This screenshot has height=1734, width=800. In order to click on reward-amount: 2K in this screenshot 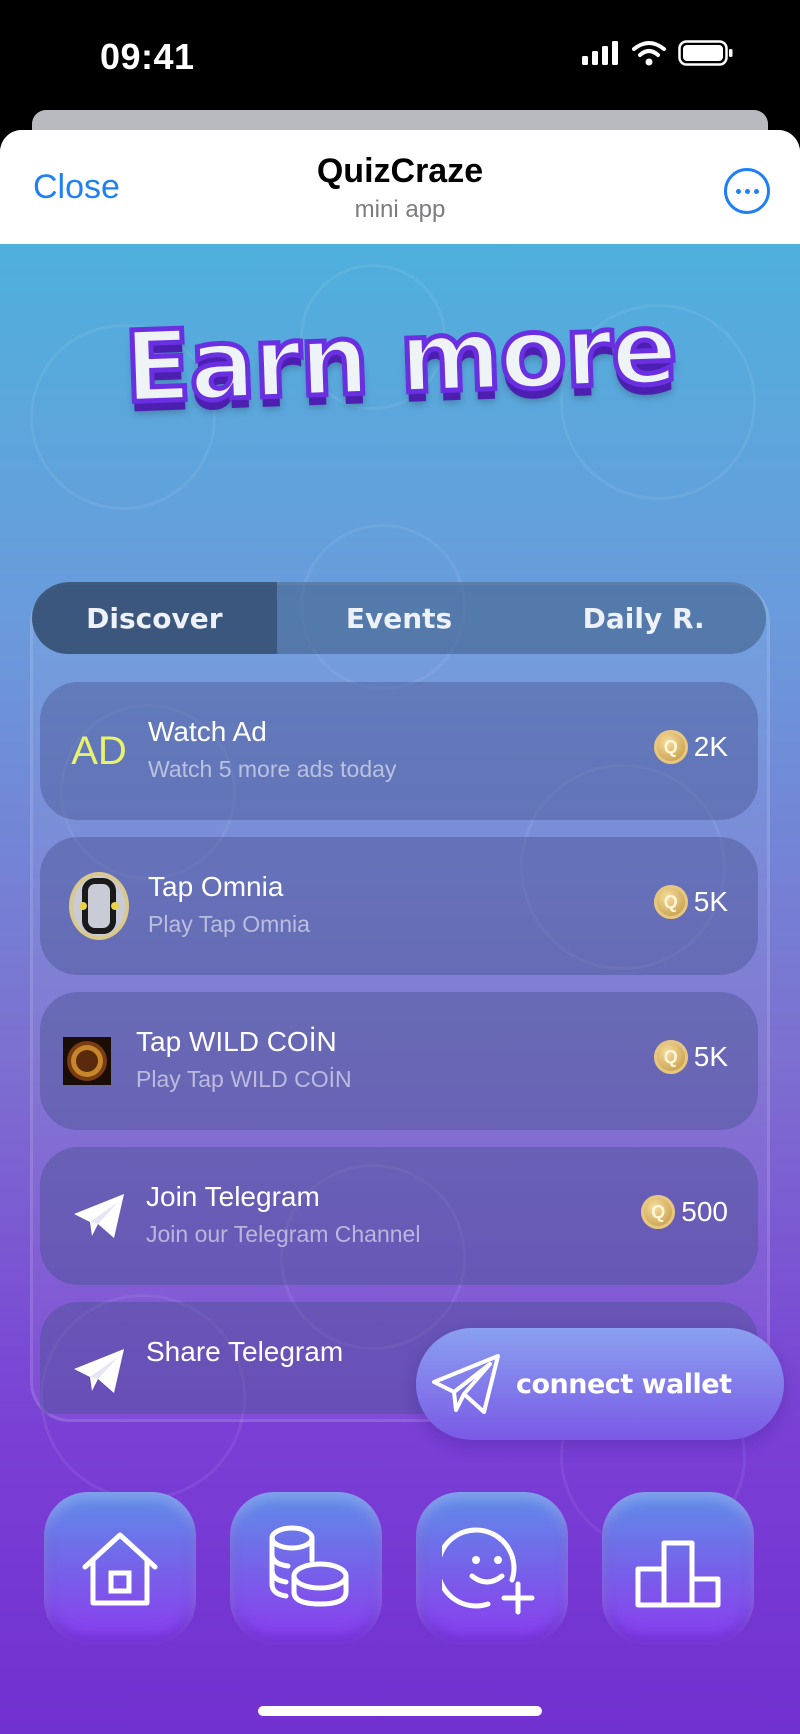, I will do `click(710, 746)`.